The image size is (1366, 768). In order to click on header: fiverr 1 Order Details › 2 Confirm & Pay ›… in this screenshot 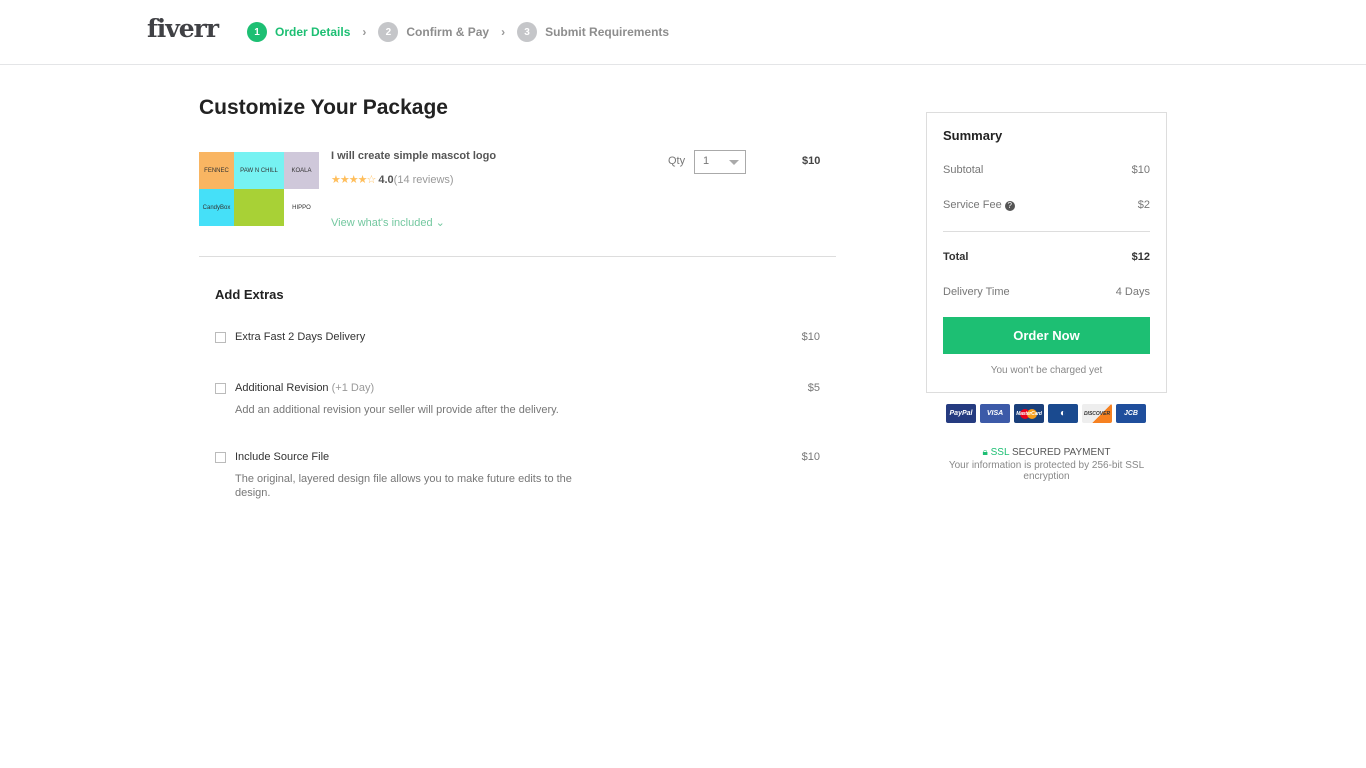, I will do `click(683, 32)`.